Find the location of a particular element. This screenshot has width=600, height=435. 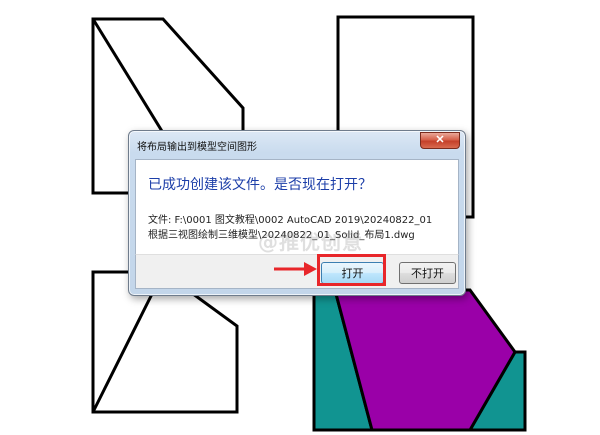

close-icon: ✕ is located at coordinates (440, 140).